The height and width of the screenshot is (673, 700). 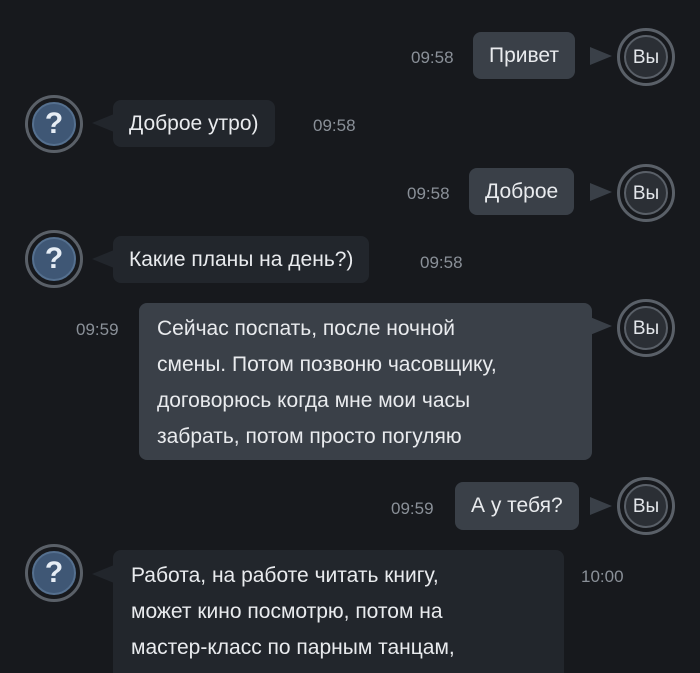 I want to click on message-bubble-incoming: Какие планы на день?), so click(x=241, y=259).